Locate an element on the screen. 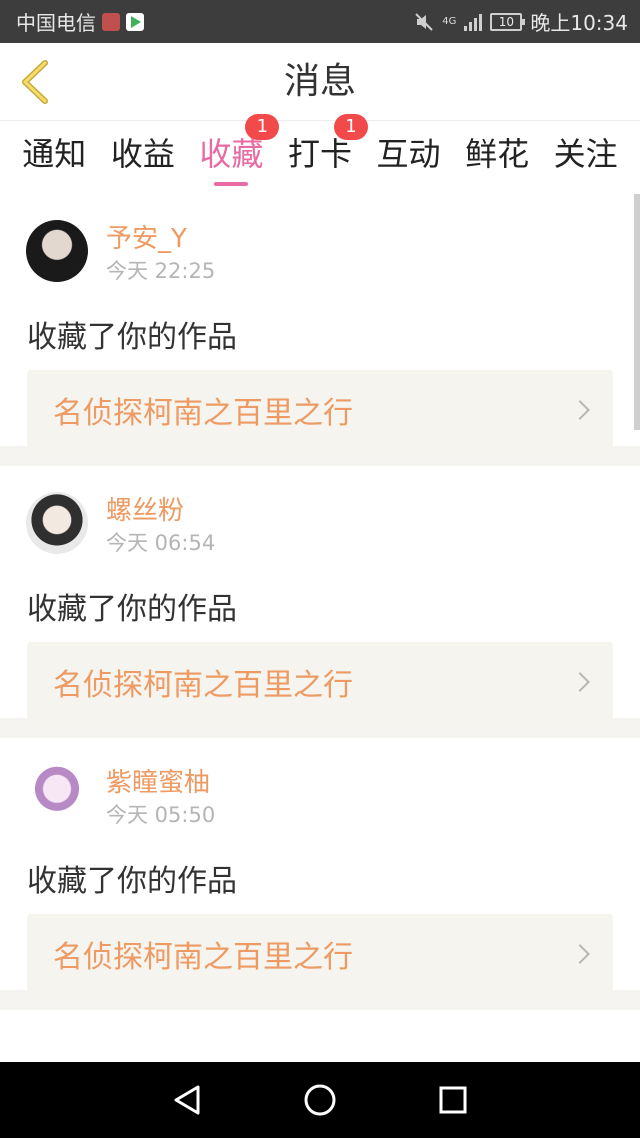 The width and height of the screenshot is (640, 1138). scrollbar is located at coordinates (637, 312).